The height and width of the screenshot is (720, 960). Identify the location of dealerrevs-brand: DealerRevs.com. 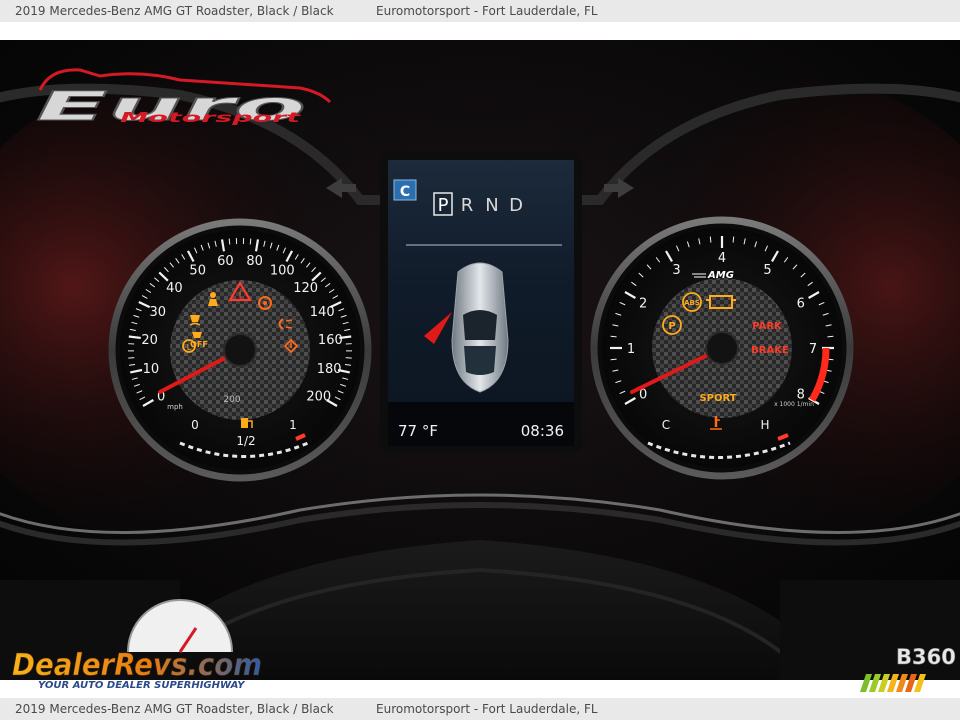
(137, 664).